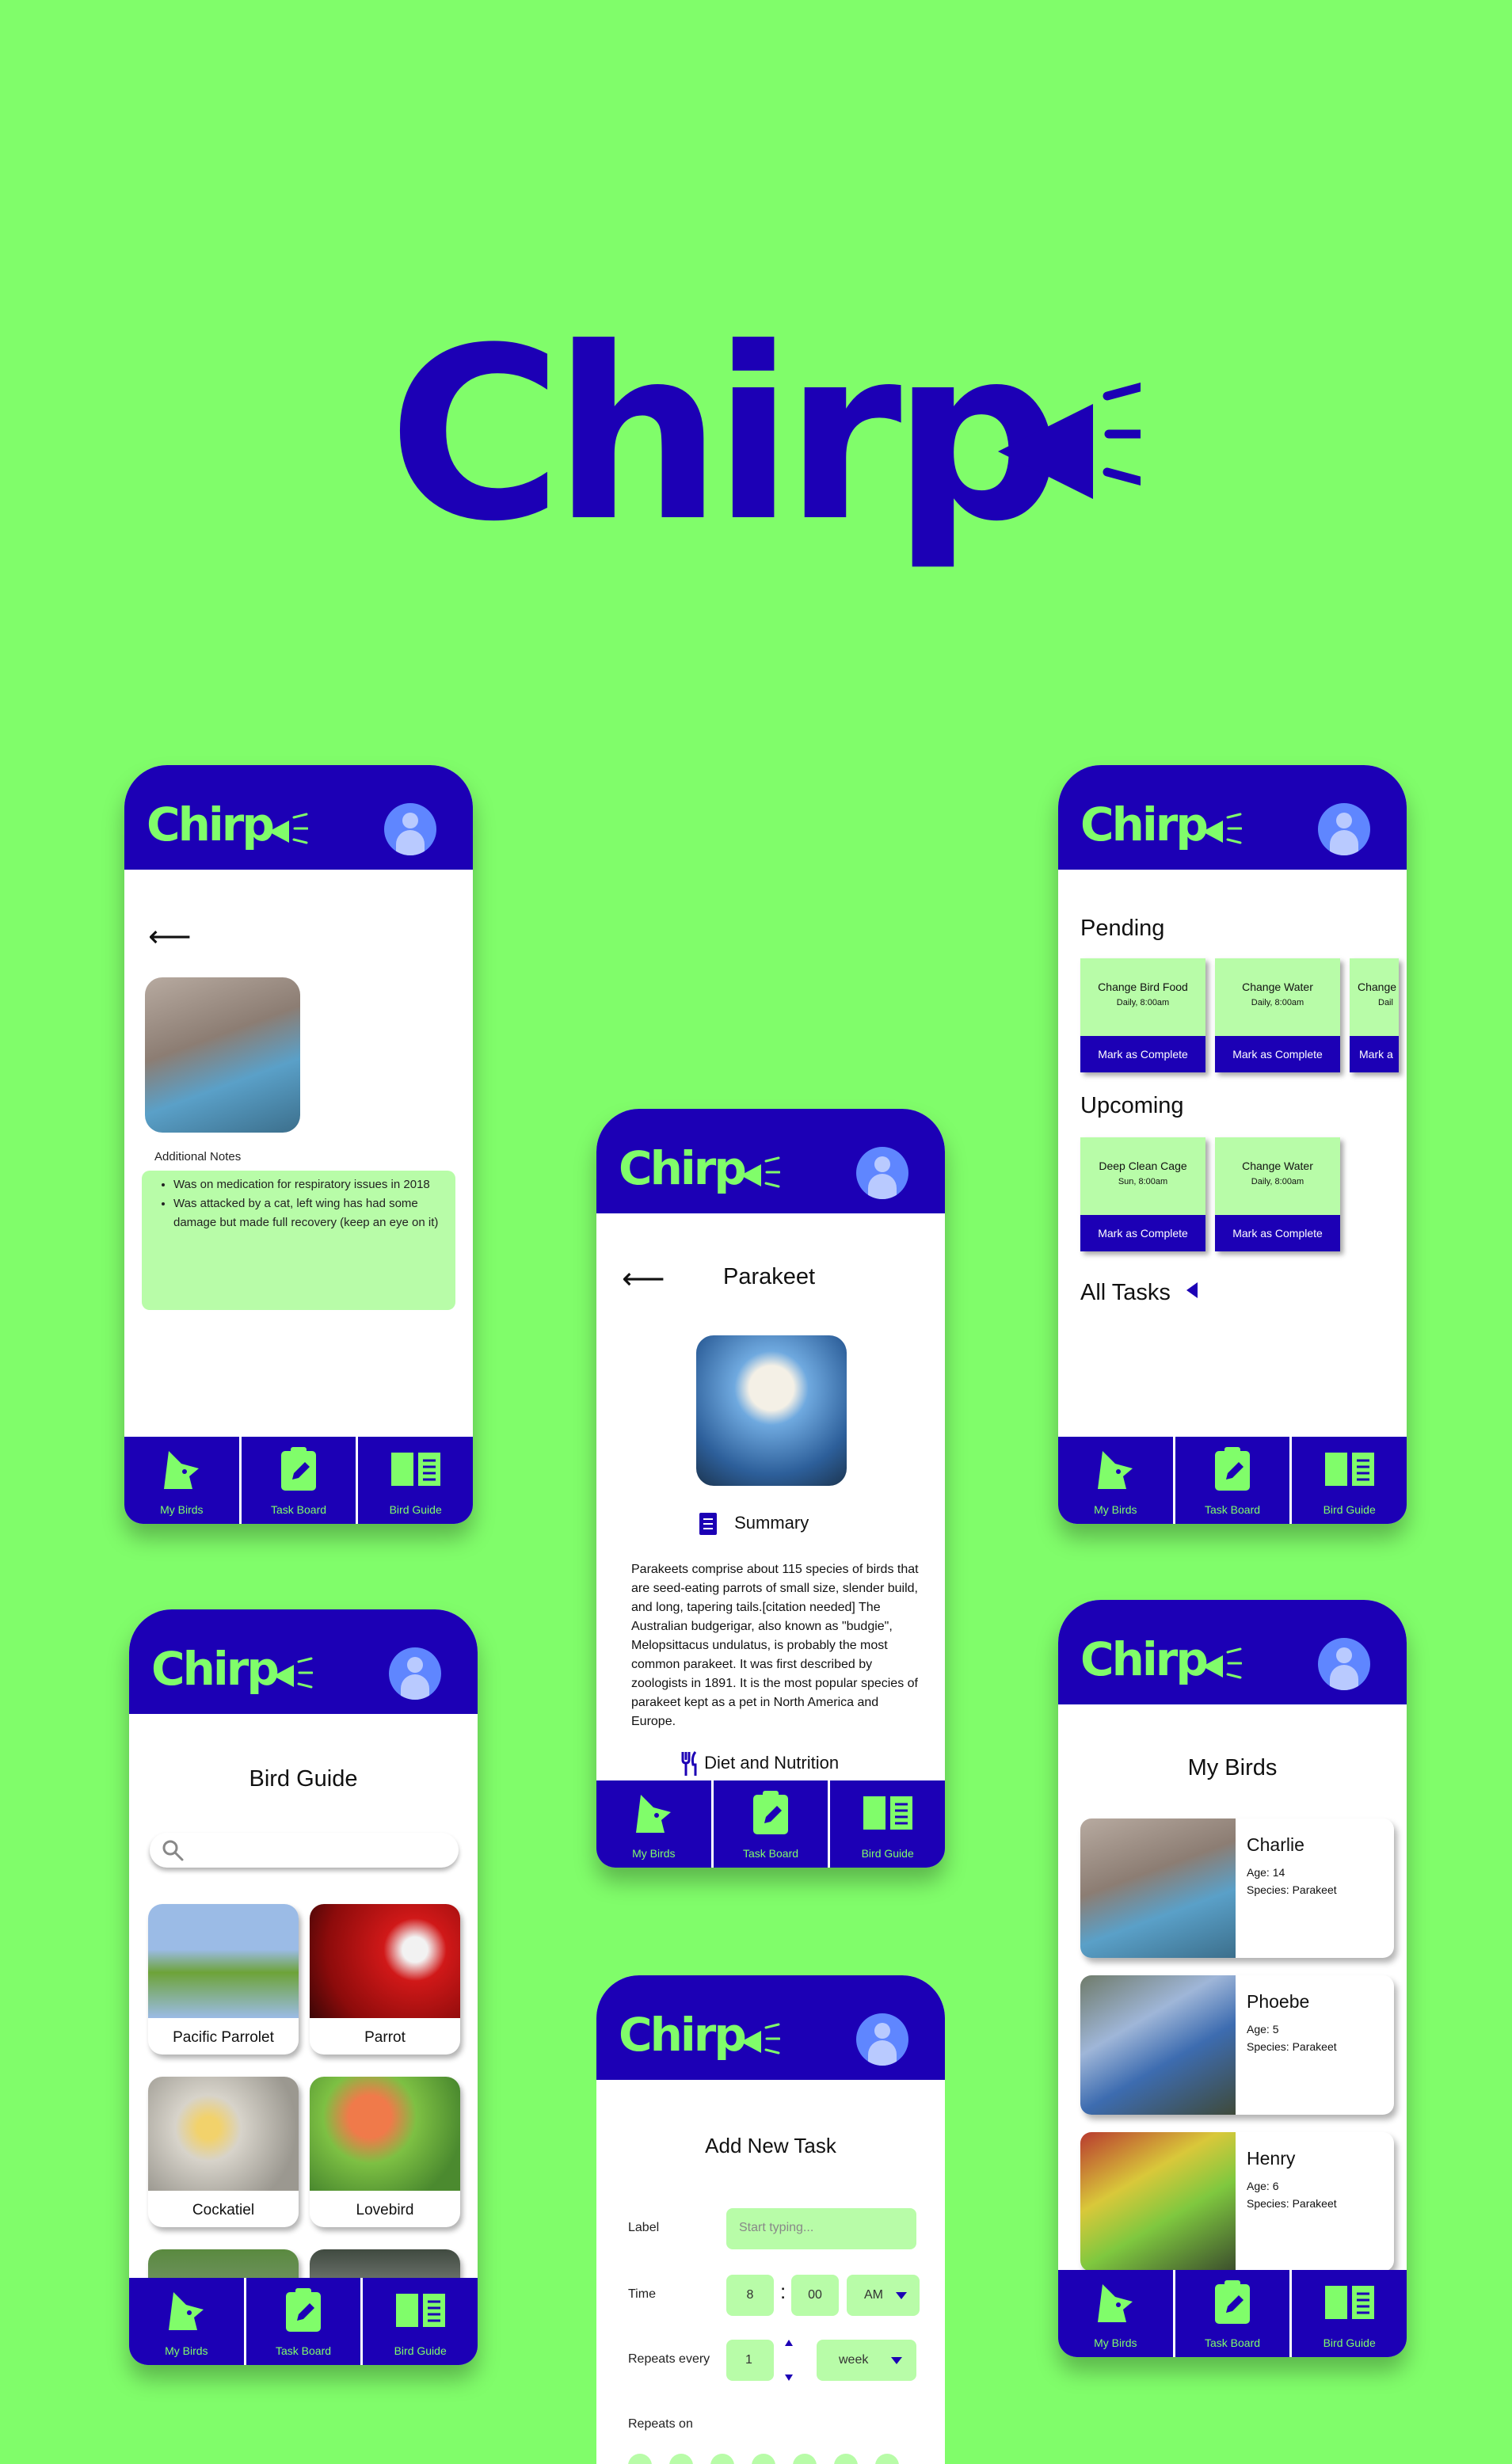 The height and width of the screenshot is (2464, 1512). Describe the element at coordinates (1139, 1293) in the screenshot. I see `all-tasks-link: All Tasks` at that location.